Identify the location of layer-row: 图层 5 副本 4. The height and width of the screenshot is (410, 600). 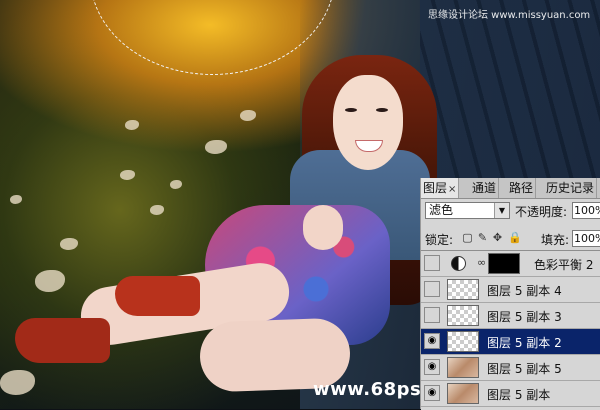
(510, 290).